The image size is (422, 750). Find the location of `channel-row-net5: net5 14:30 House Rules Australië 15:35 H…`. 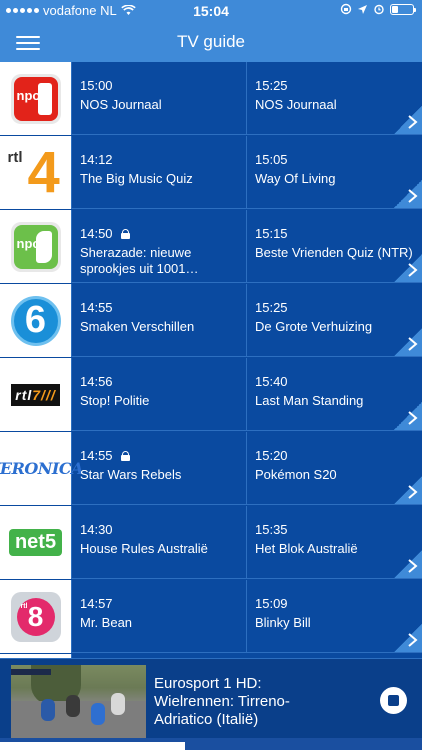

channel-row-net5: net5 14:30 House Rules Australië 15:35 H… is located at coordinates (211, 542).